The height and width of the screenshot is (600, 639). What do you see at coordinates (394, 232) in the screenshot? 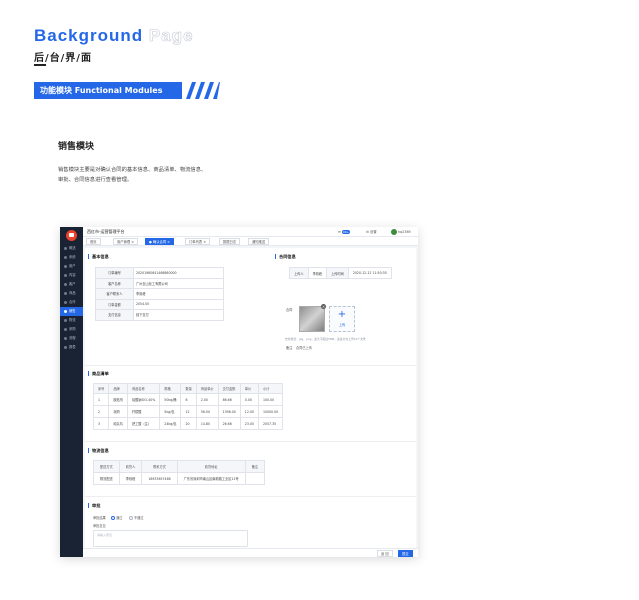
I see `avatar` at bounding box center [394, 232].